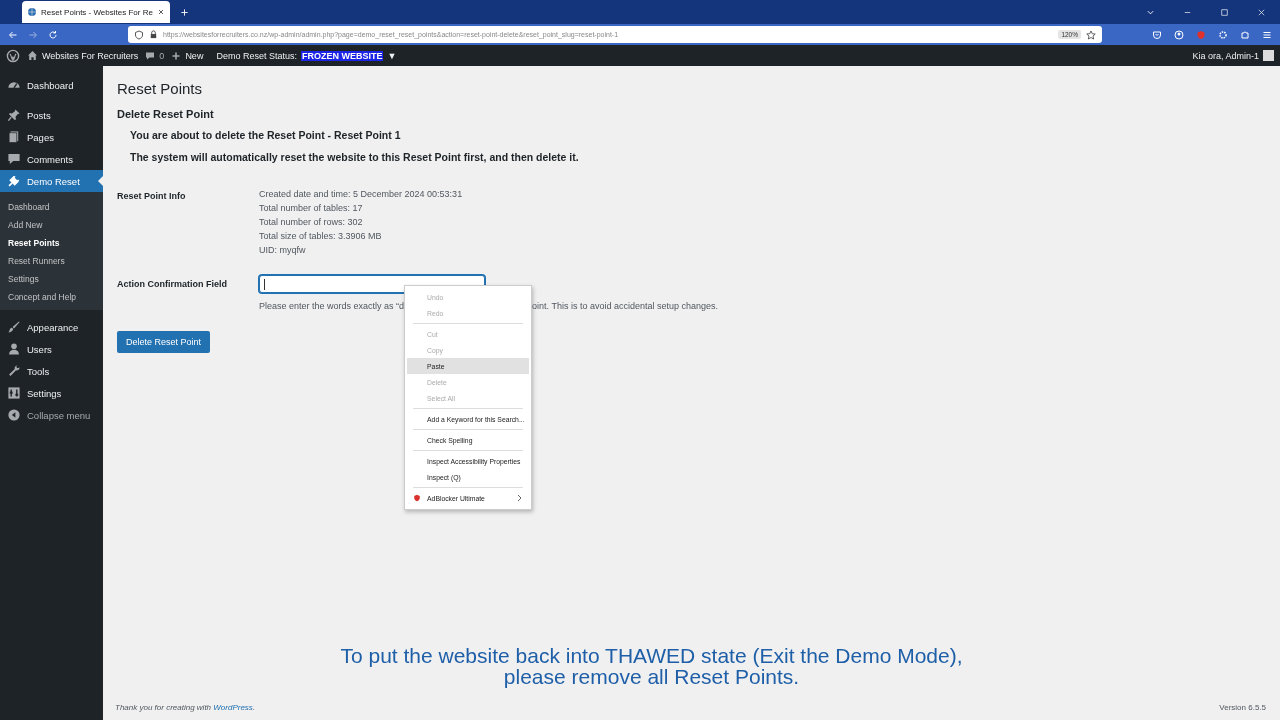 The width and height of the screenshot is (1280, 720). I want to click on status-value: FROZEN WEBSITE, so click(342, 55).